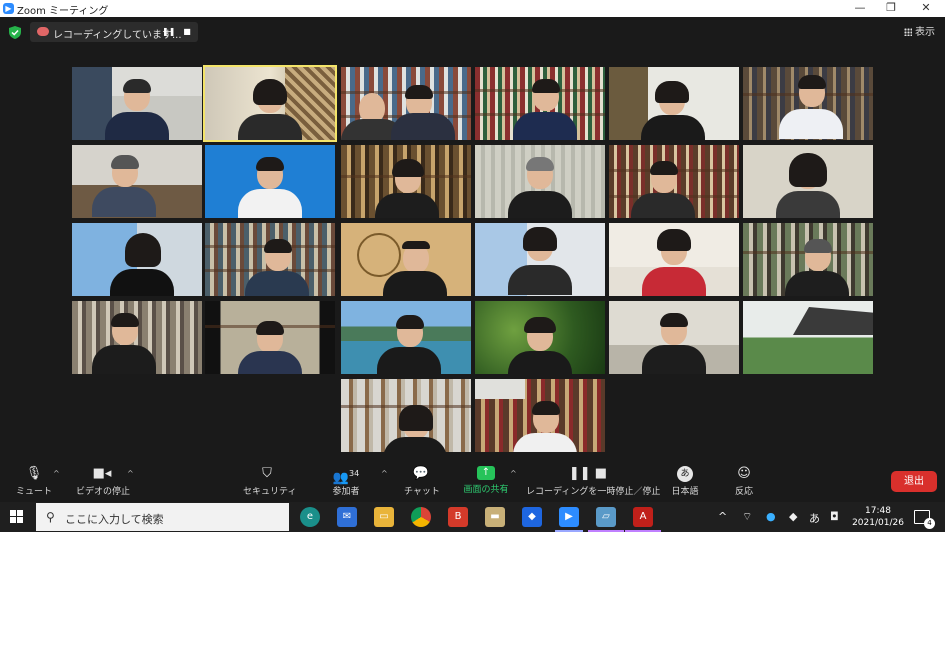  What do you see at coordinates (310, 517) in the screenshot?
I see `edge-browser-icon: e` at bounding box center [310, 517].